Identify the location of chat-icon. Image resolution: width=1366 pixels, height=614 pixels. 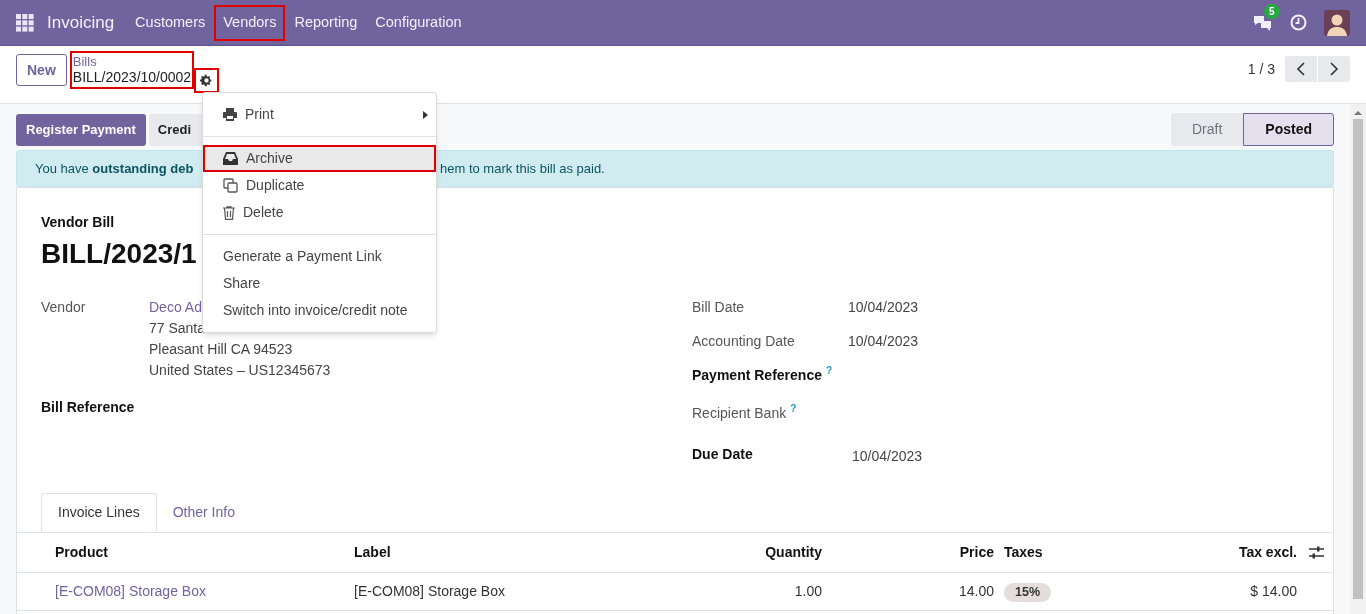
(1263, 22).